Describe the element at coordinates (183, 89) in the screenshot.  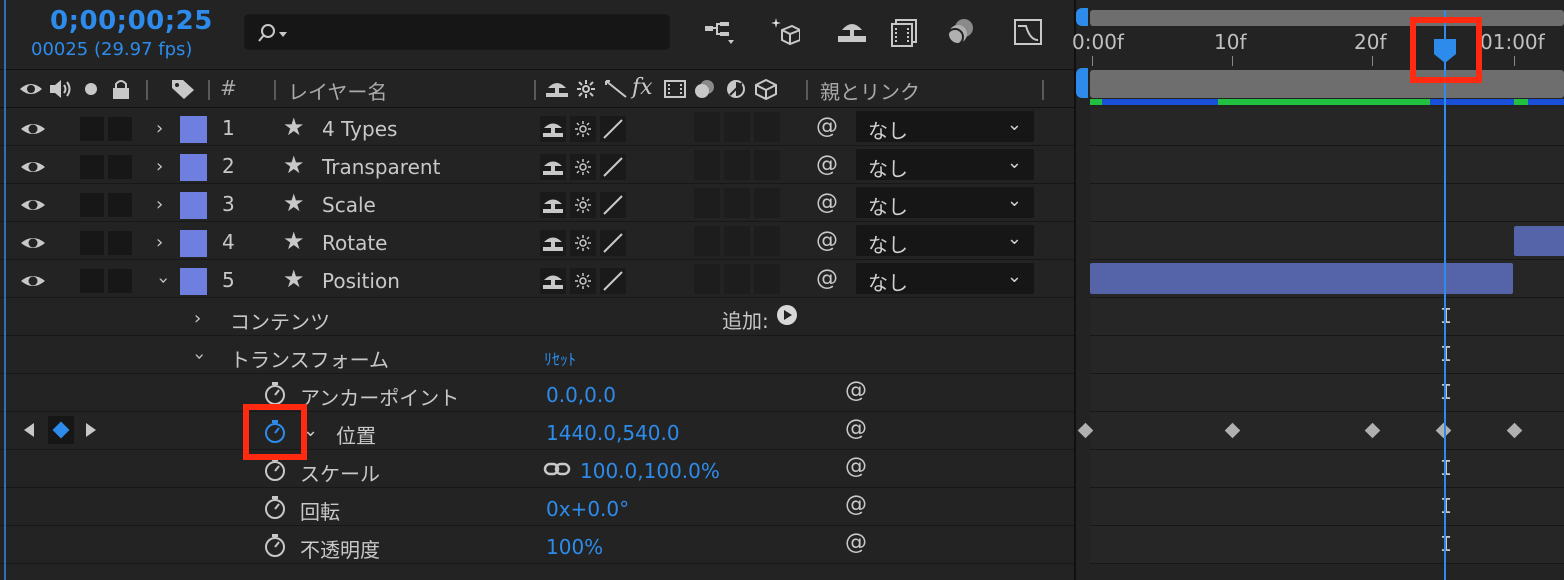
I see `label-tag-icon` at that location.